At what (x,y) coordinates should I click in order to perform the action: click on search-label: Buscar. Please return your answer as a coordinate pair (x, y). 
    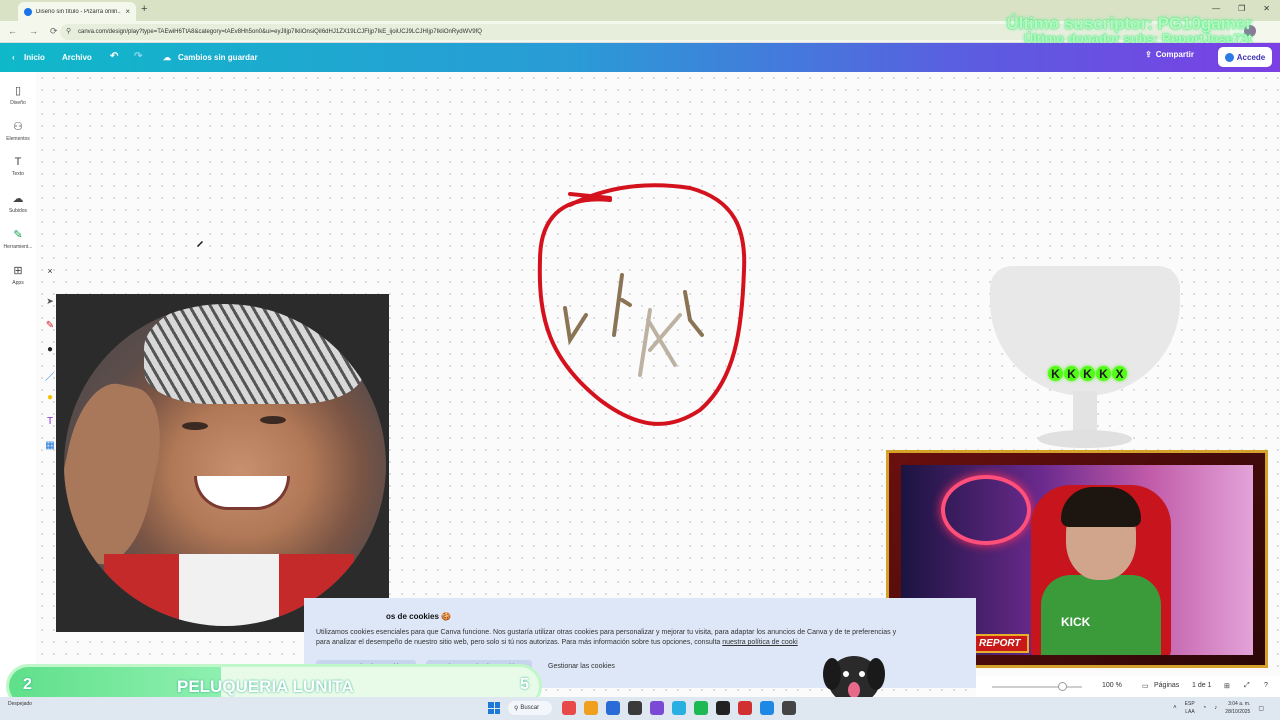
    Looking at the image, I should click on (530, 708).